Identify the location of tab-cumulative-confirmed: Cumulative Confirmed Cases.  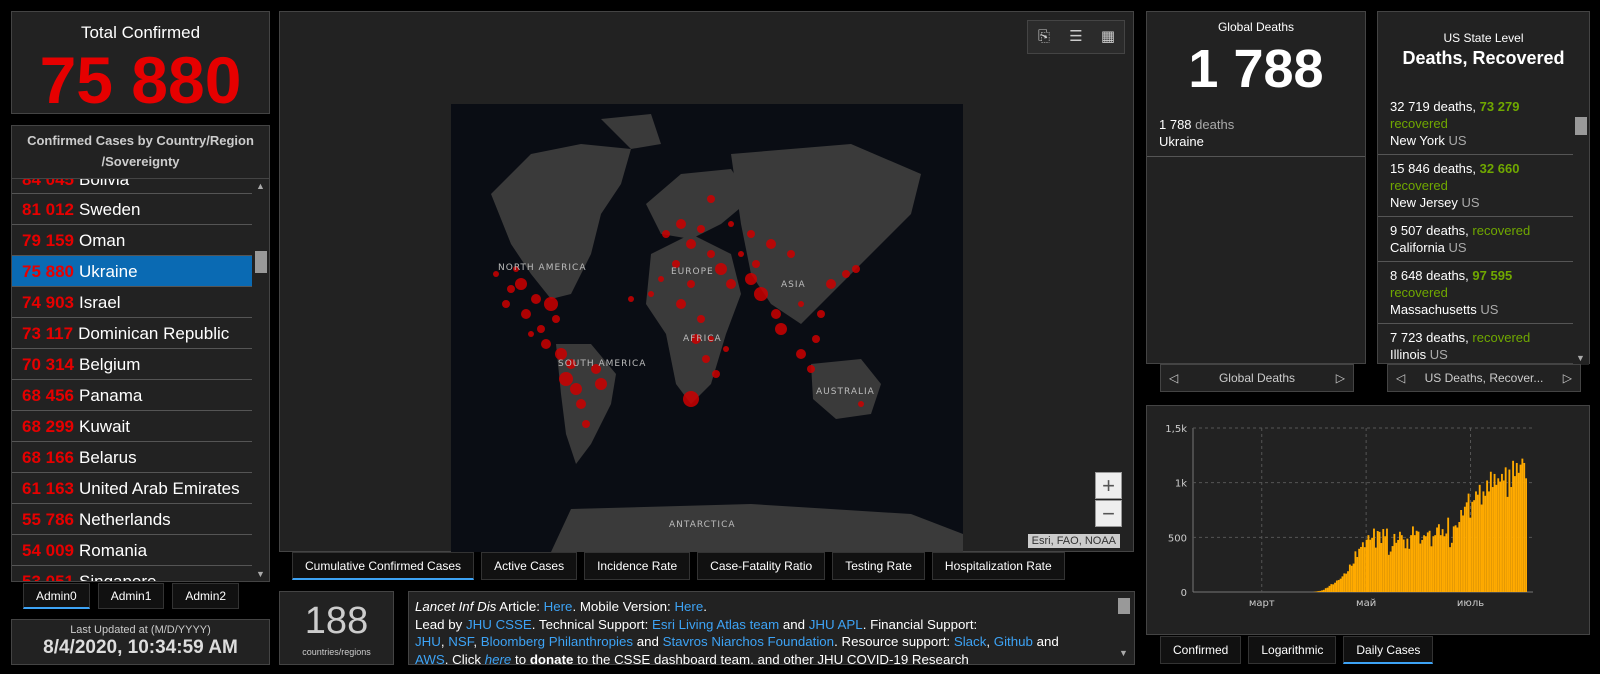
(383, 566).